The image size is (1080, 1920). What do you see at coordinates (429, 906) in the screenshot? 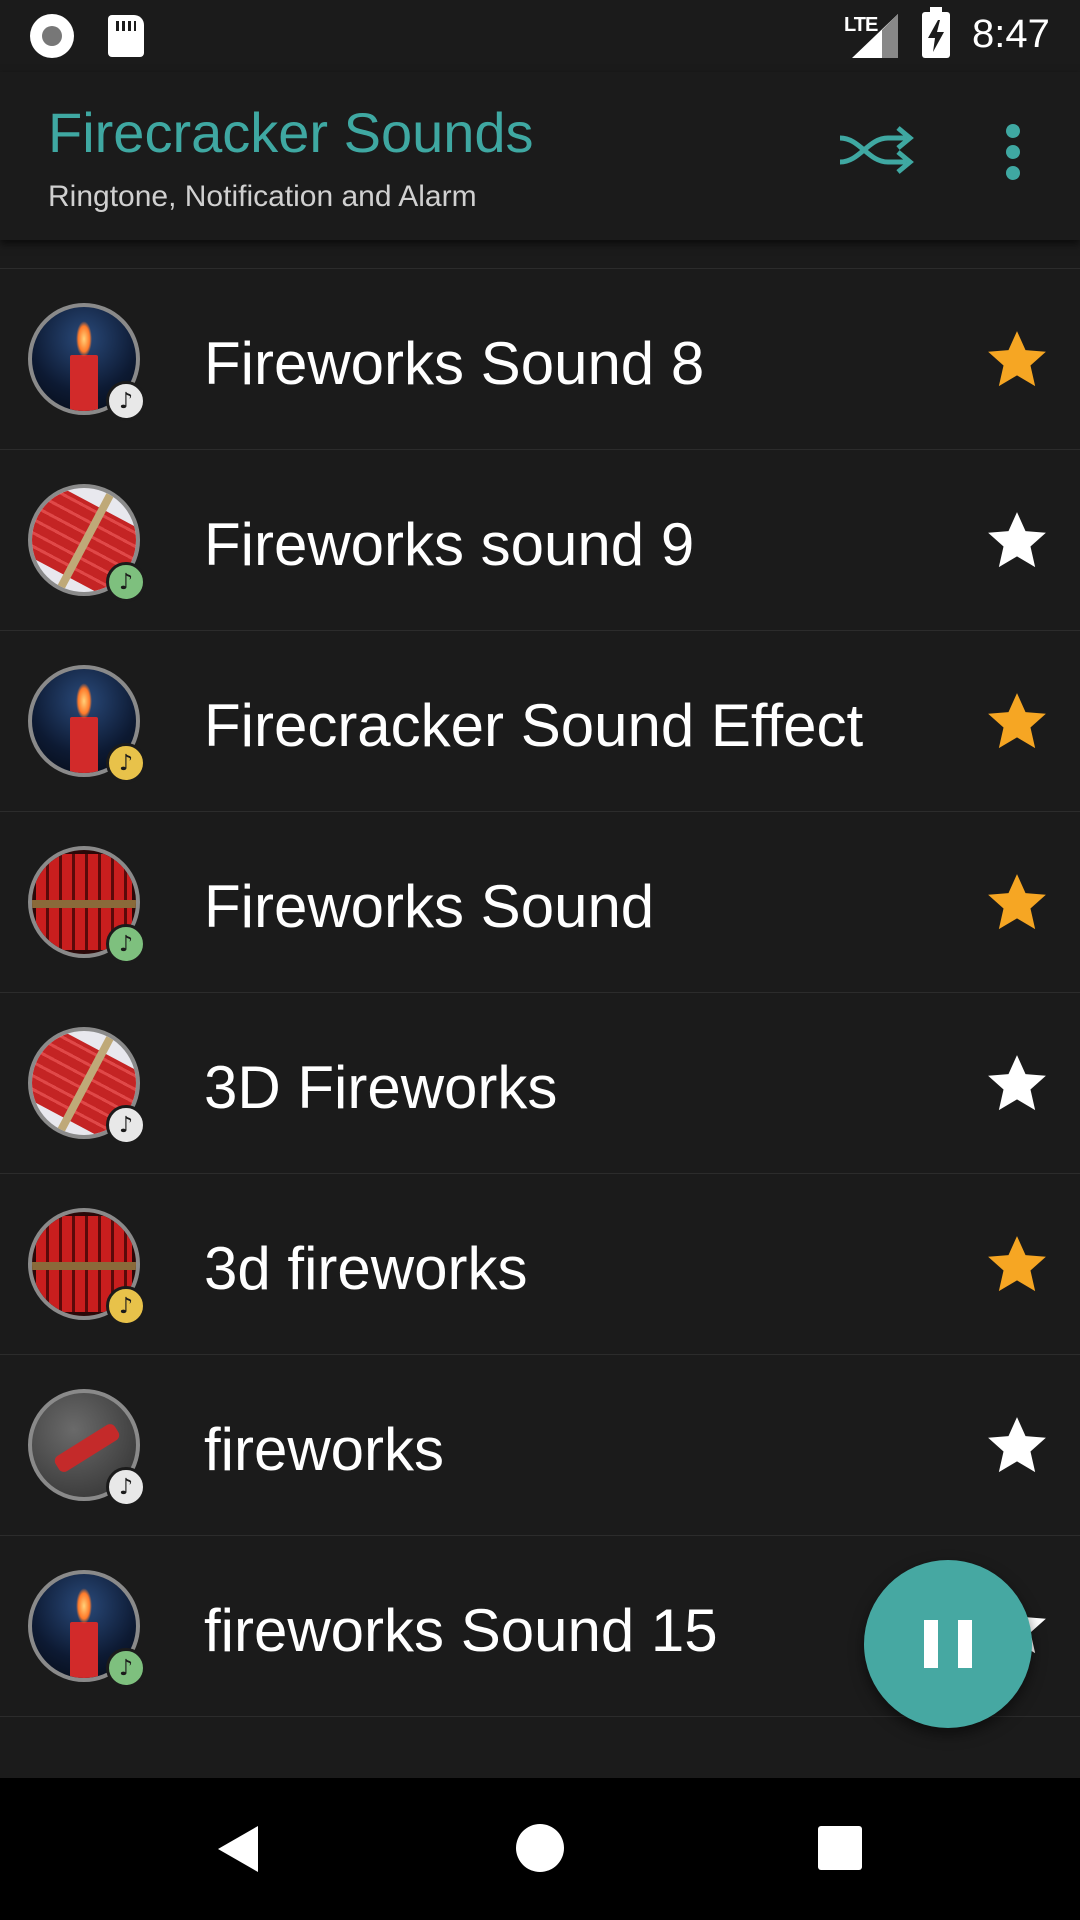
I see `sound-title: Fireworks Sound` at bounding box center [429, 906].